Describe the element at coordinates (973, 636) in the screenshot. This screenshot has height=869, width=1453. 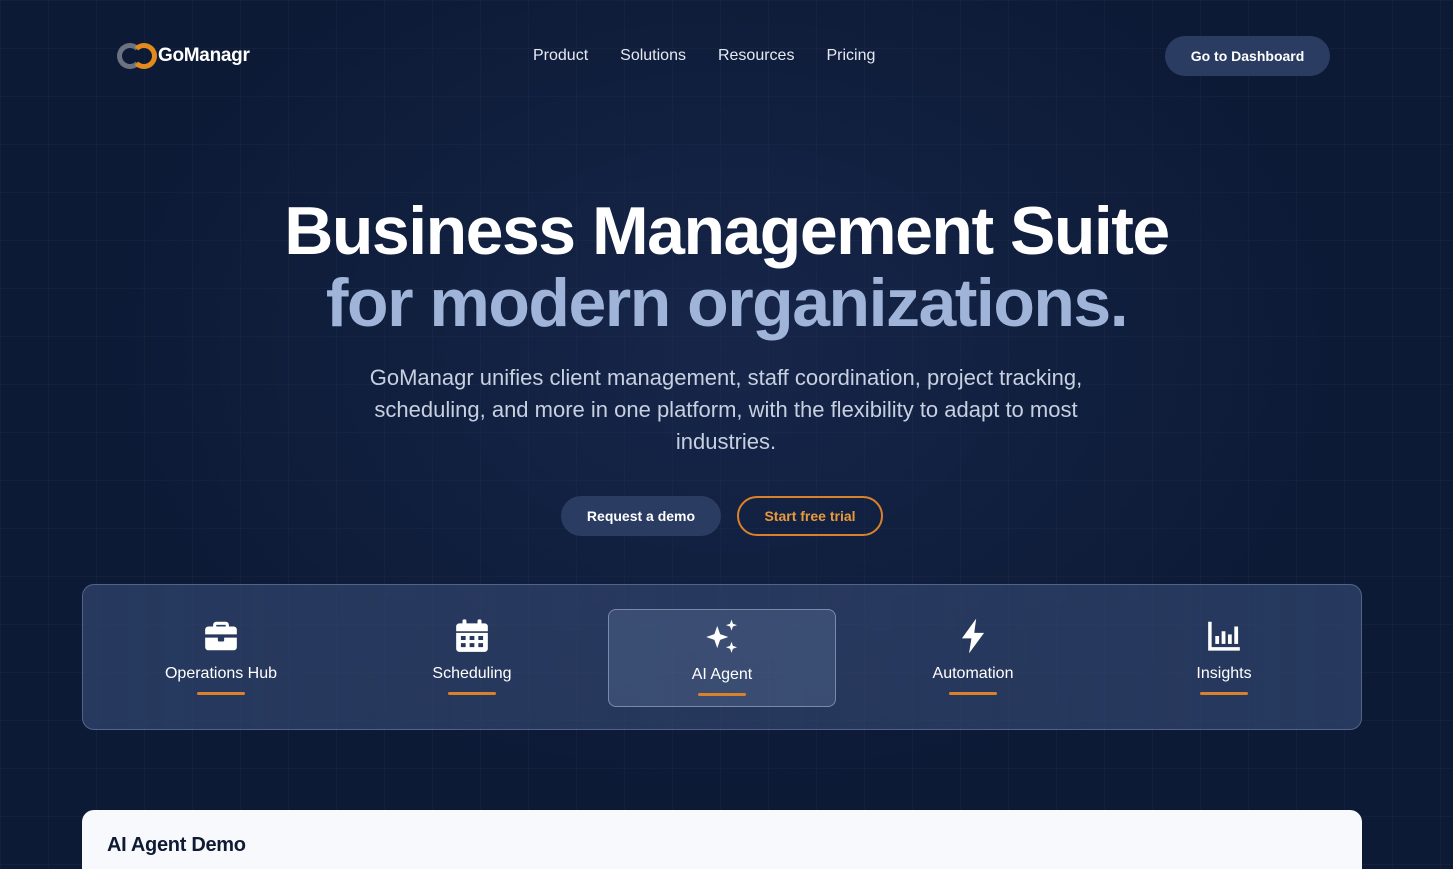
I see `lightning-icon` at that location.